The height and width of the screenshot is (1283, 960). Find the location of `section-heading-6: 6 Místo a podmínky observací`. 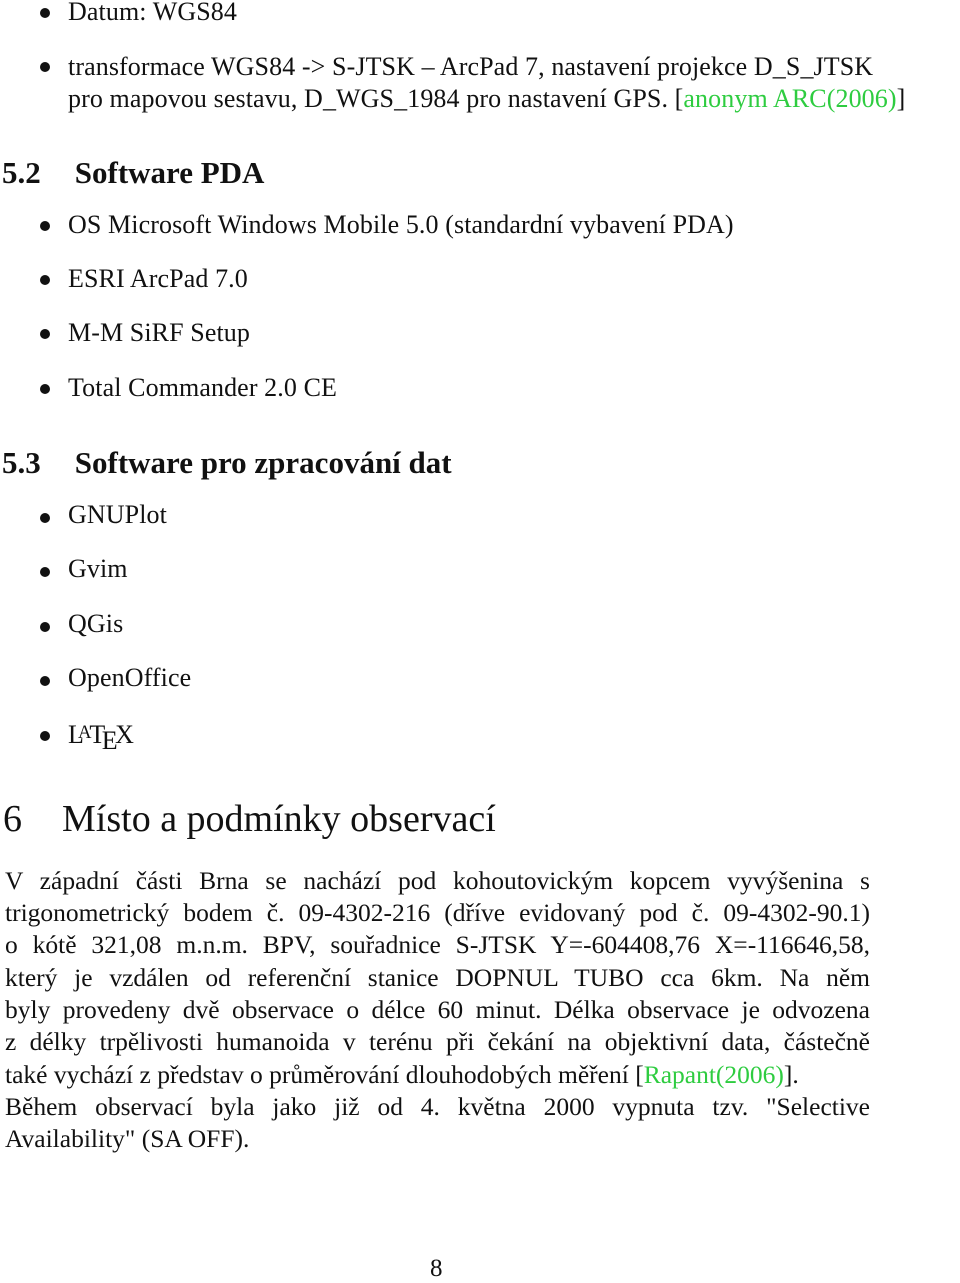

section-heading-6: 6 Místo a podmínky observací is located at coordinates (249, 819).